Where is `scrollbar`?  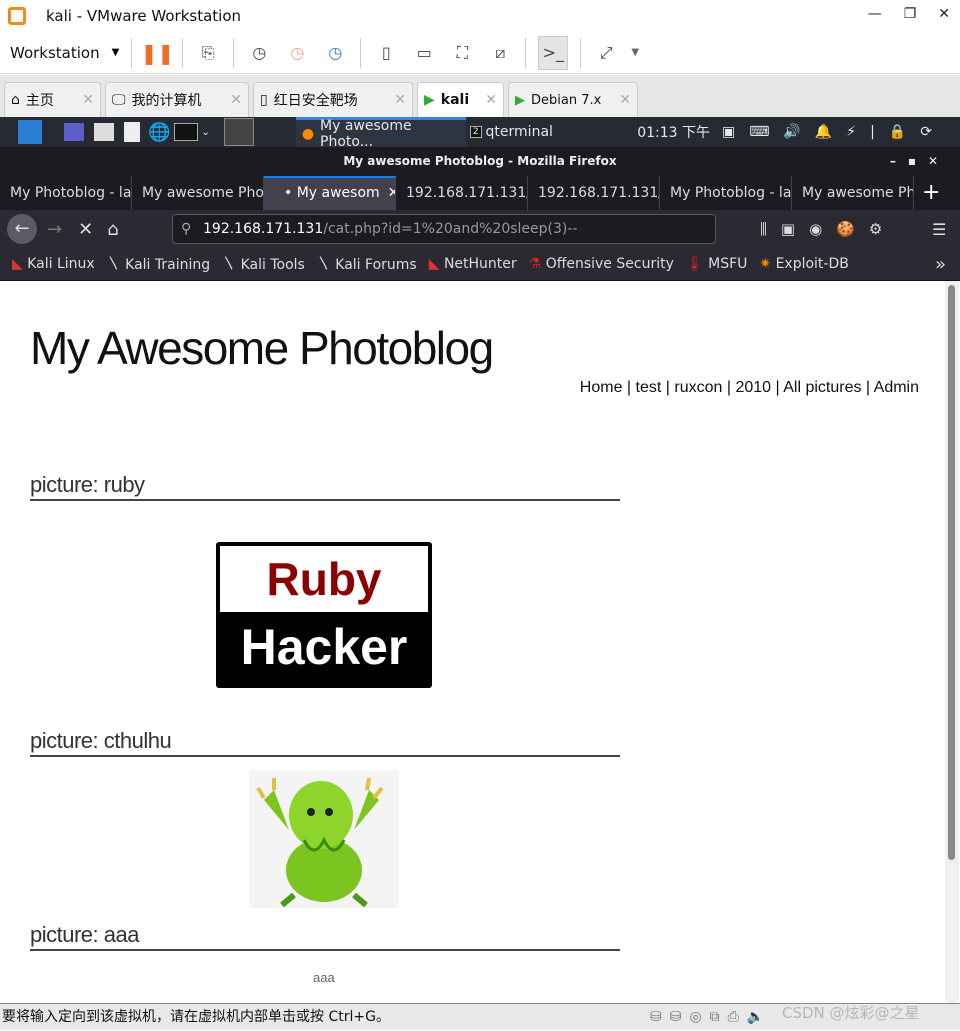
scrollbar is located at coordinates (952, 642).